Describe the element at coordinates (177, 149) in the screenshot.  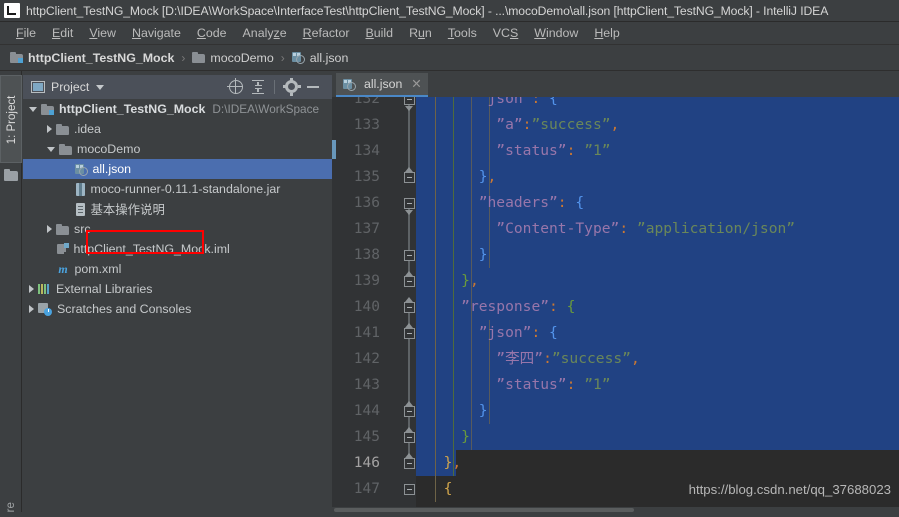
I see `tree-node-mocodemo: mocoDemo` at that location.